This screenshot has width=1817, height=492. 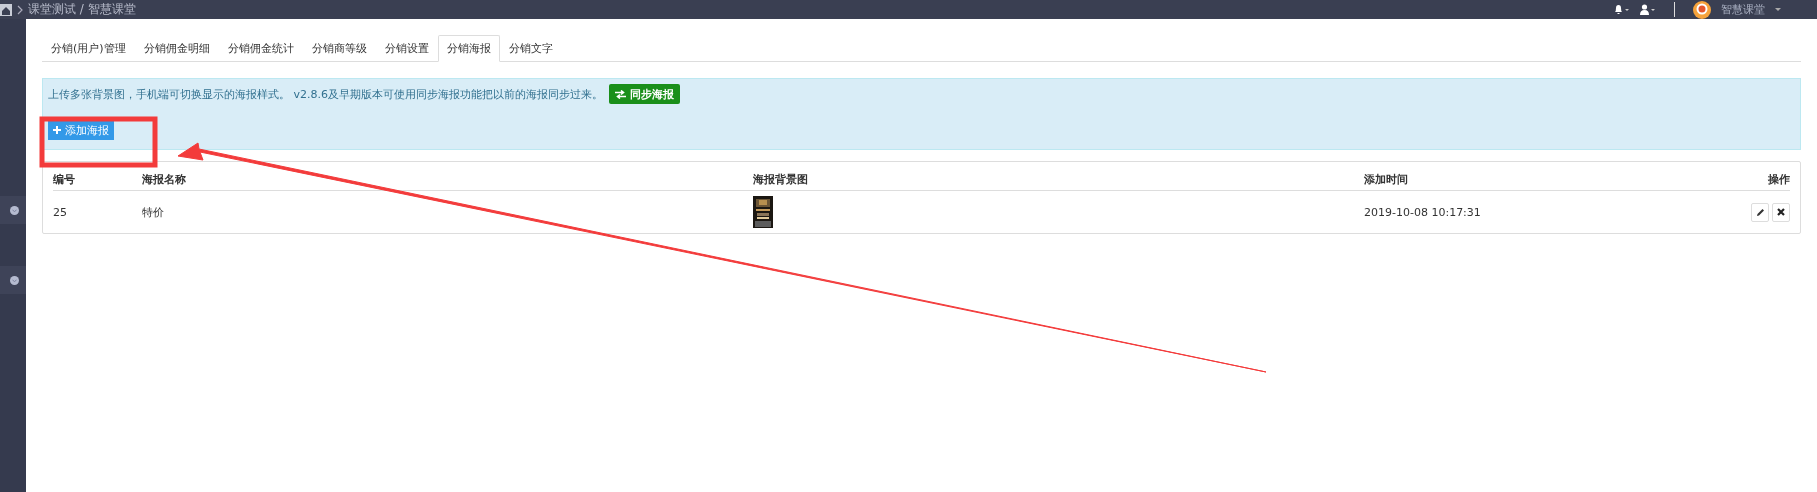 I want to click on tab: 分销海报, so click(x=468, y=48).